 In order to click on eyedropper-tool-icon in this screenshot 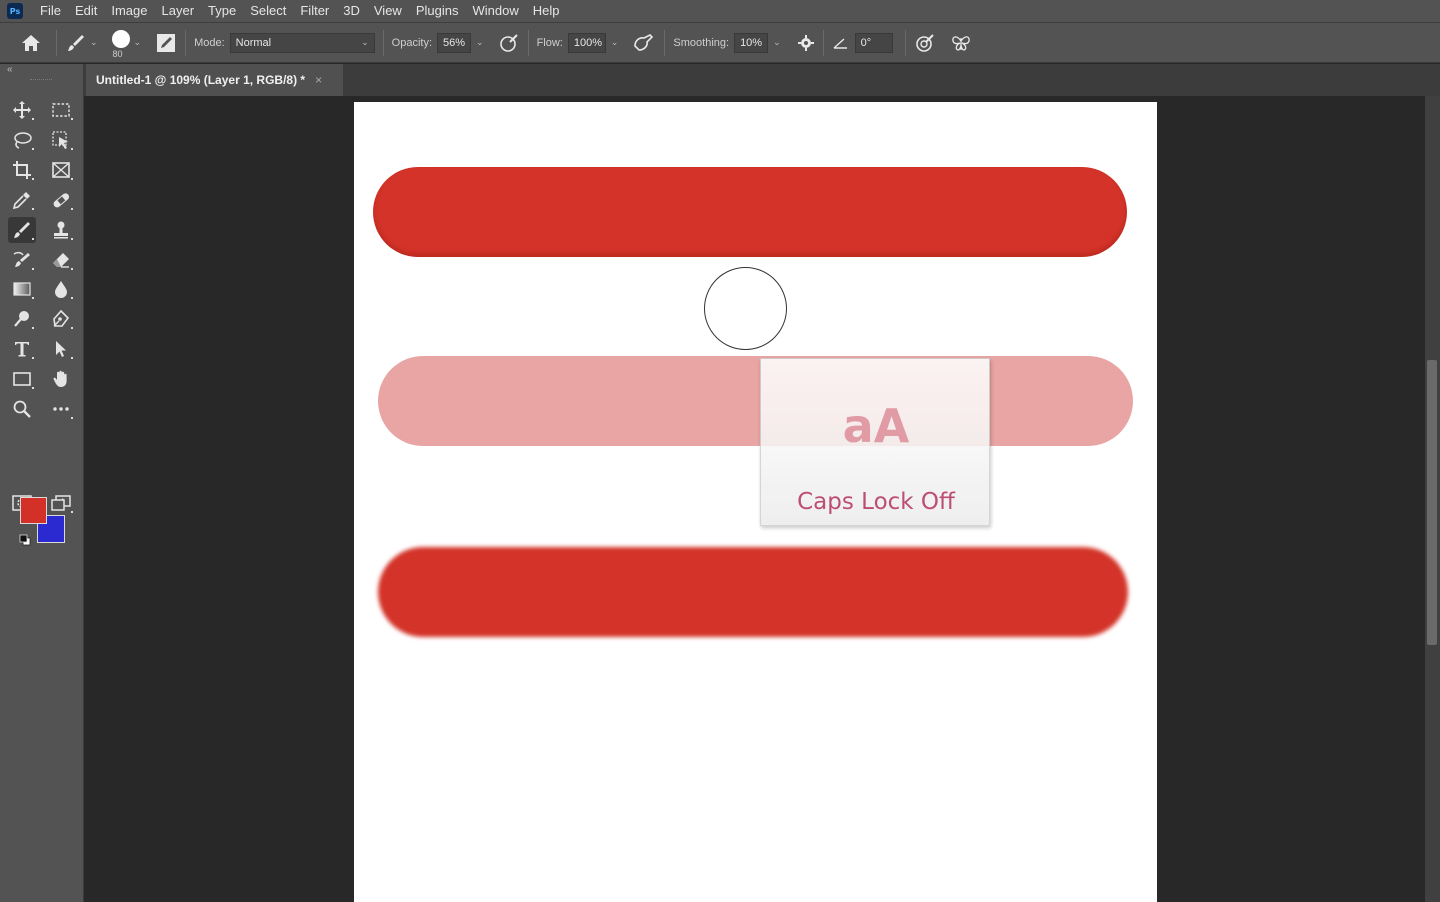, I will do `click(22, 200)`.